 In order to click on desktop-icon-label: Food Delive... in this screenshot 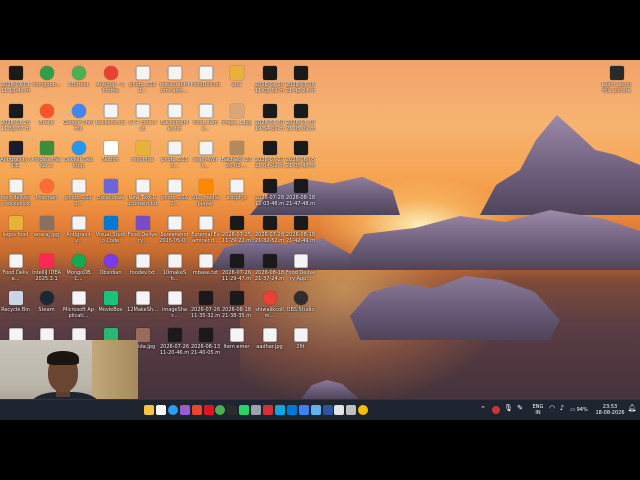, I will do `click(15, 276)`.